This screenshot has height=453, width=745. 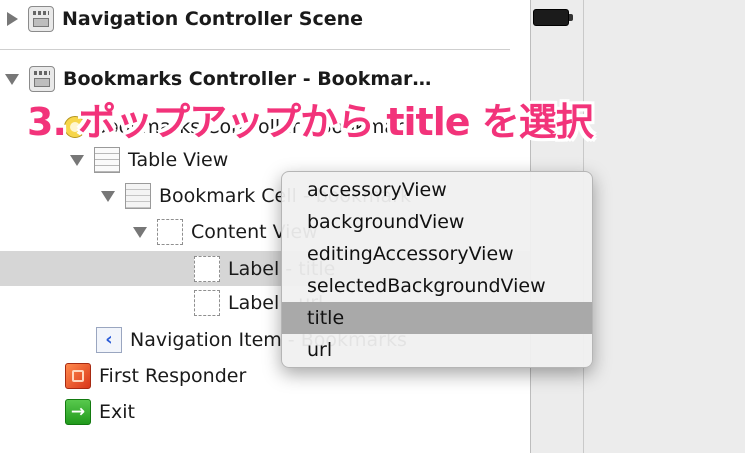 I want to click on table-view-icon, so click(x=107, y=160).